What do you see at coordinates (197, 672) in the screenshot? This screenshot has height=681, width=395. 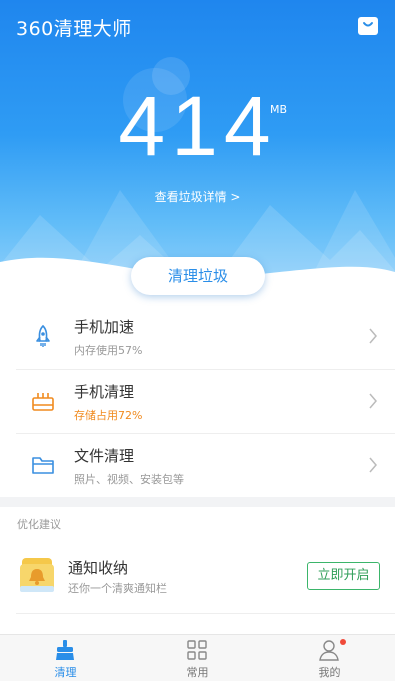 I see `tab-label: 常用` at bounding box center [197, 672].